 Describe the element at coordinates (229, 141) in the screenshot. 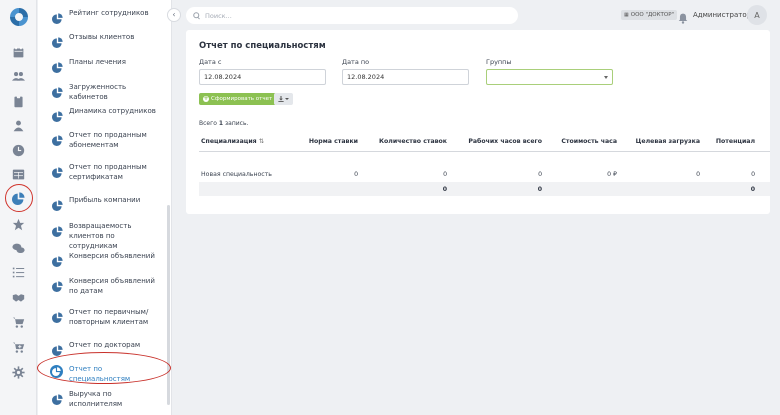

I see `col-header-specialization-label: Специализация` at that location.